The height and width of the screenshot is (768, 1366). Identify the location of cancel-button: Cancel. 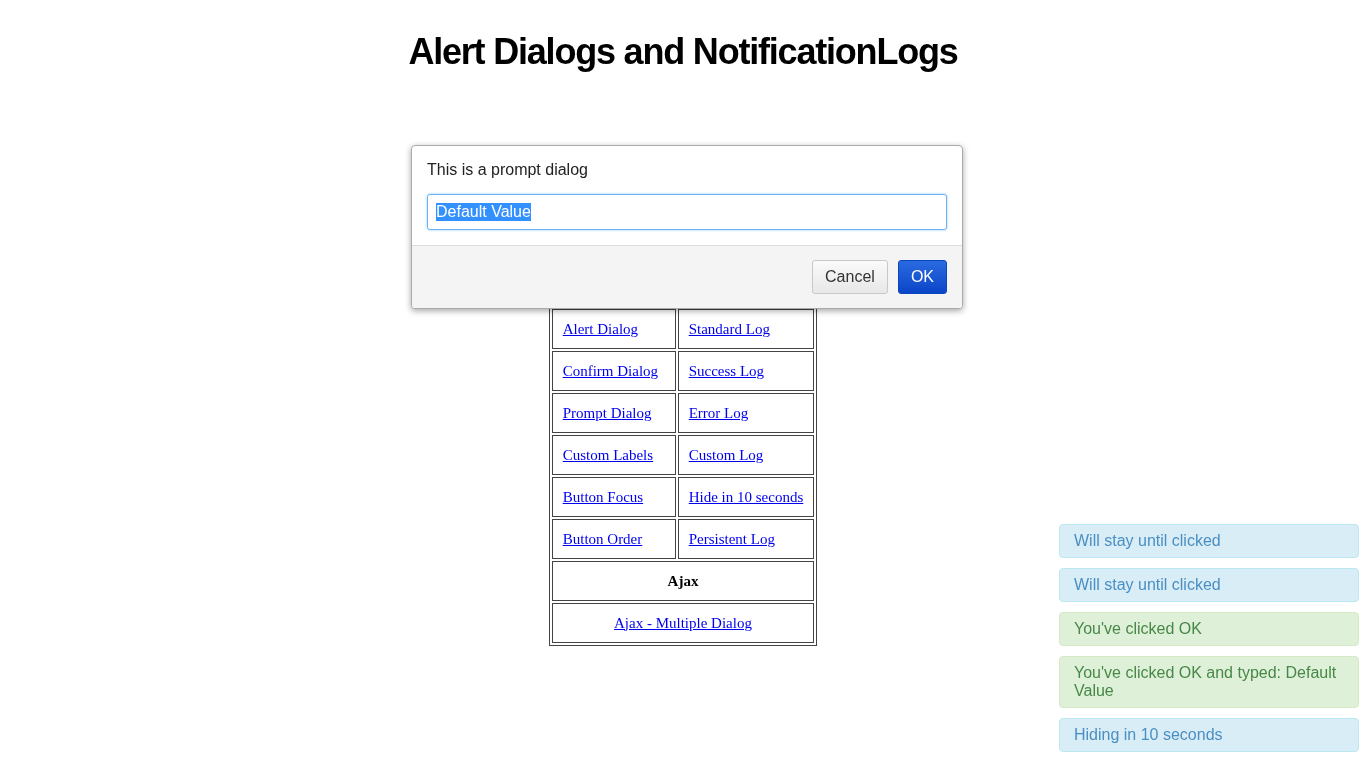
(850, 277).